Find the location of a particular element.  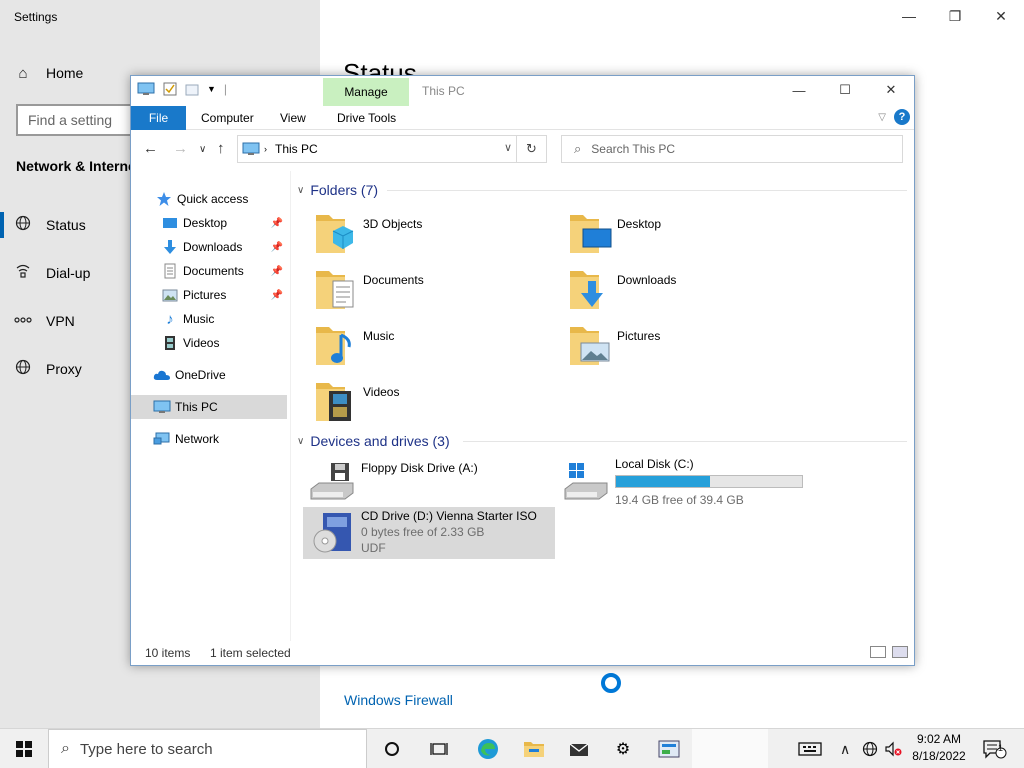

notification-center-icon: 1 is located at coordinates (995, 748).